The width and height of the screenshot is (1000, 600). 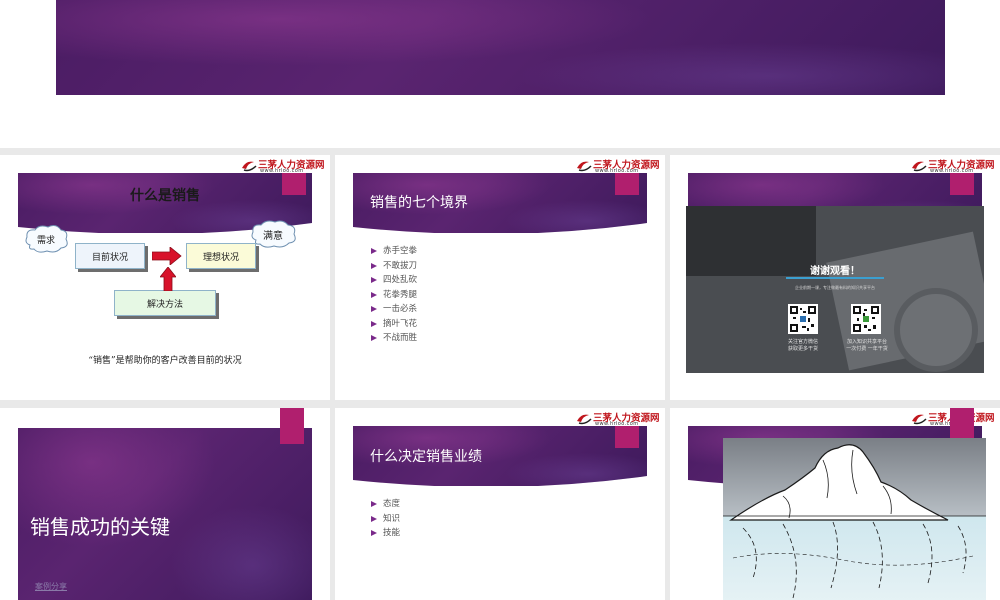 I want to click on slide-title: 什么是销售, so click(x=165, y=196).